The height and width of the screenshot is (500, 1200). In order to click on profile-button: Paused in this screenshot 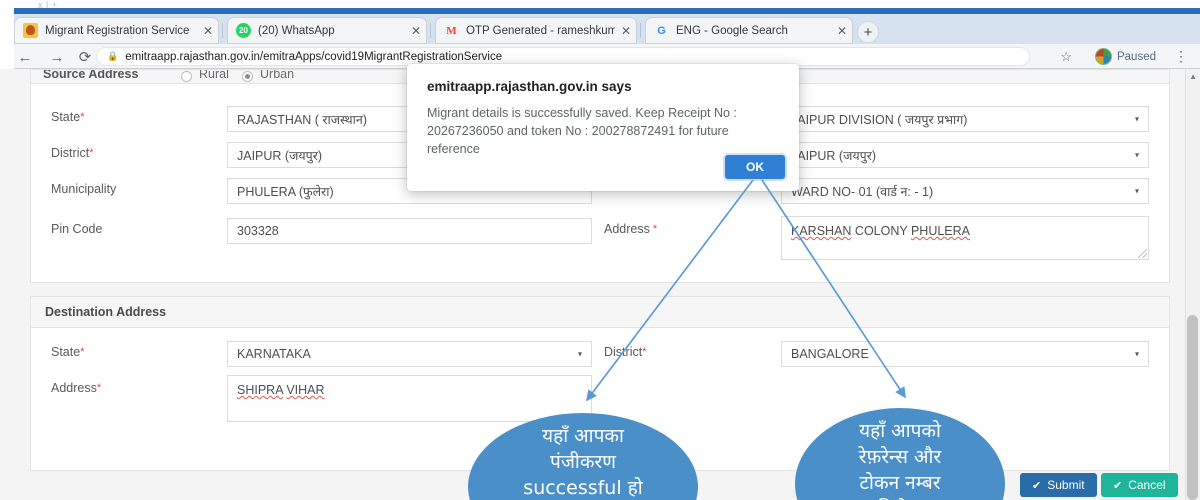, I will do `click(1128, 56)`.